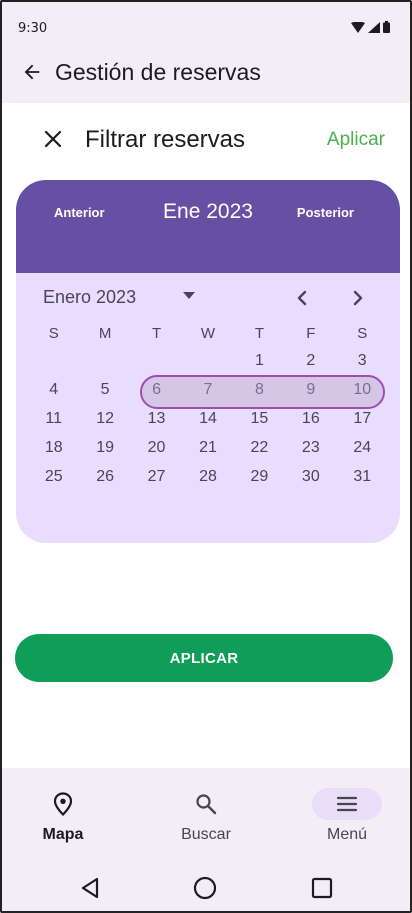 Image resolution: width=412 pixels, height=913 pixels. I want to click on week-row: 1 2 3, so click(208, 360).